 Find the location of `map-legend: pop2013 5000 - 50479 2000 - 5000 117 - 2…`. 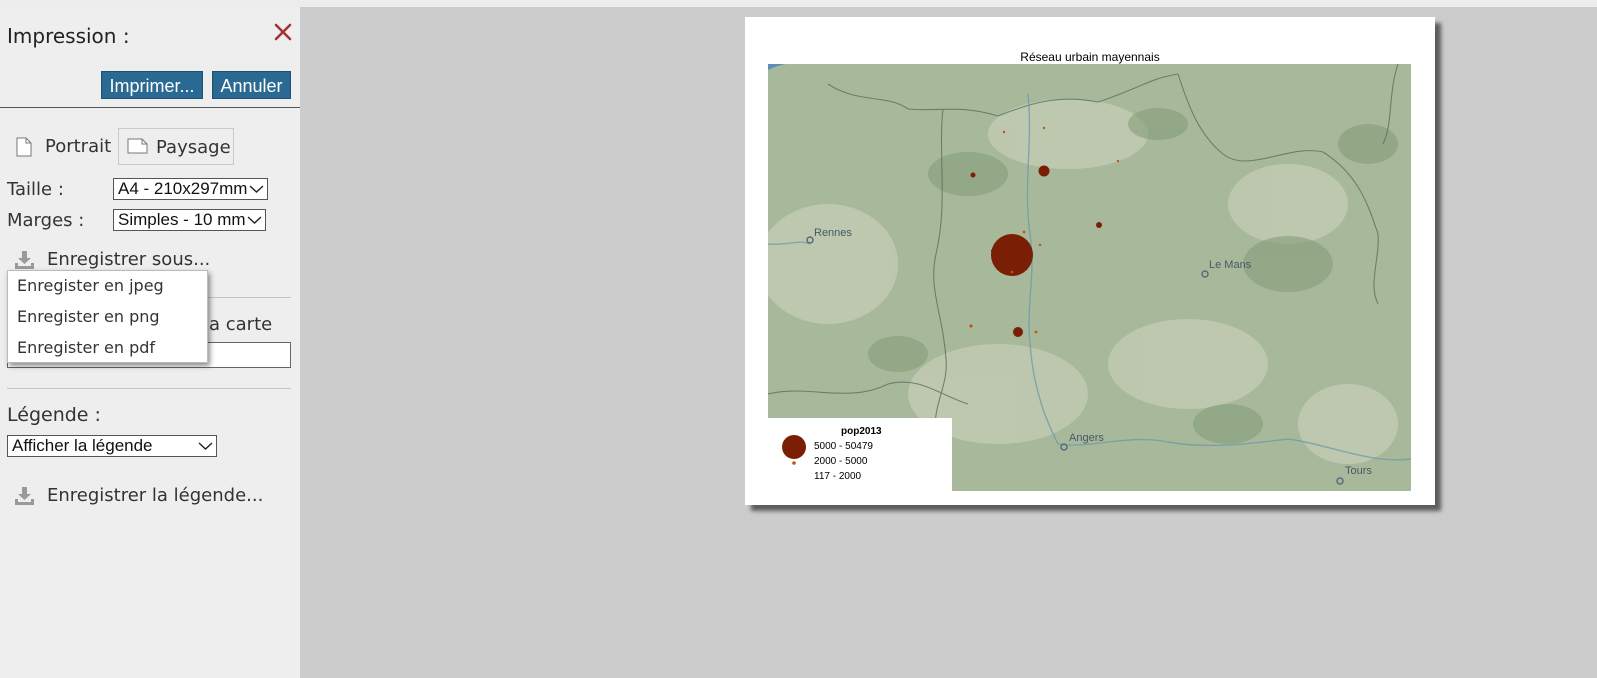

map-legend: pop2013 5000 - 50479 2000 - 5000 117 - 2… is located at coordinates (860, 454).